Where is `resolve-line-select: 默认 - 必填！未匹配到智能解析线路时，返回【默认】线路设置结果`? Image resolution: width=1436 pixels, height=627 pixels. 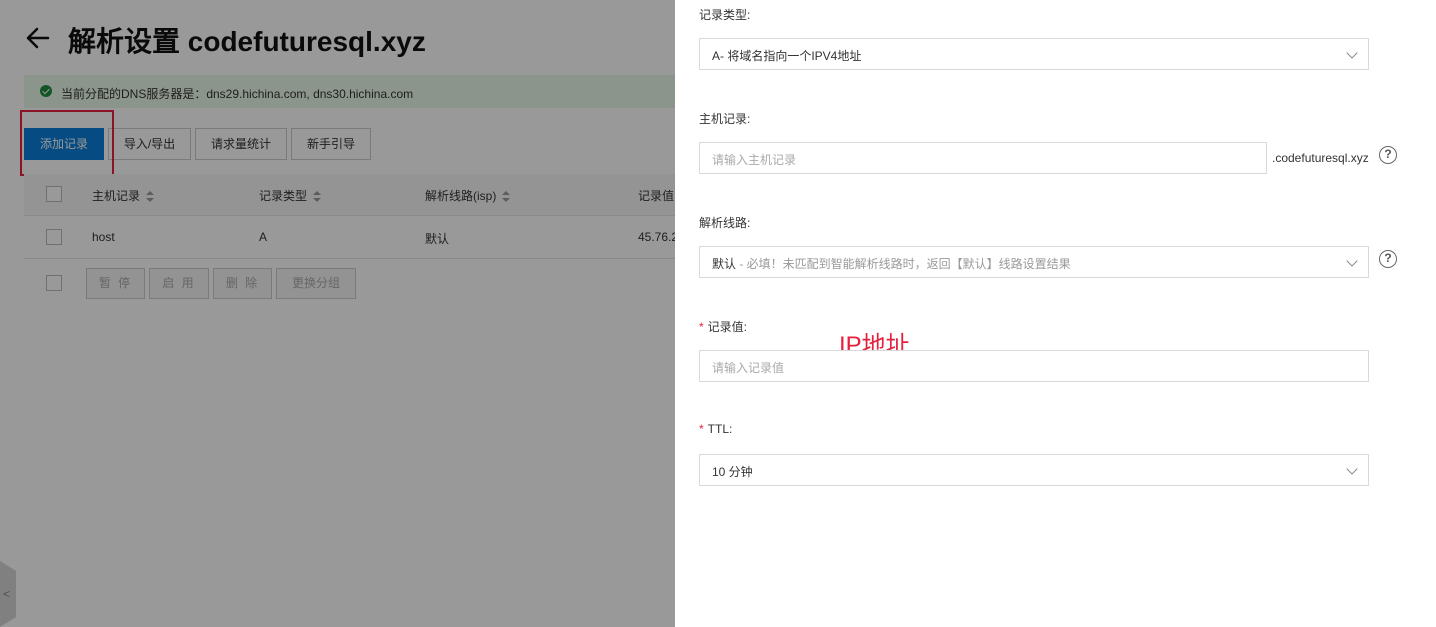 resolve-line-select: 默认 - 必填！未匹配到智能解析线路时，返回【默认】线路设置结果 is located at coordinates (1034, 262).